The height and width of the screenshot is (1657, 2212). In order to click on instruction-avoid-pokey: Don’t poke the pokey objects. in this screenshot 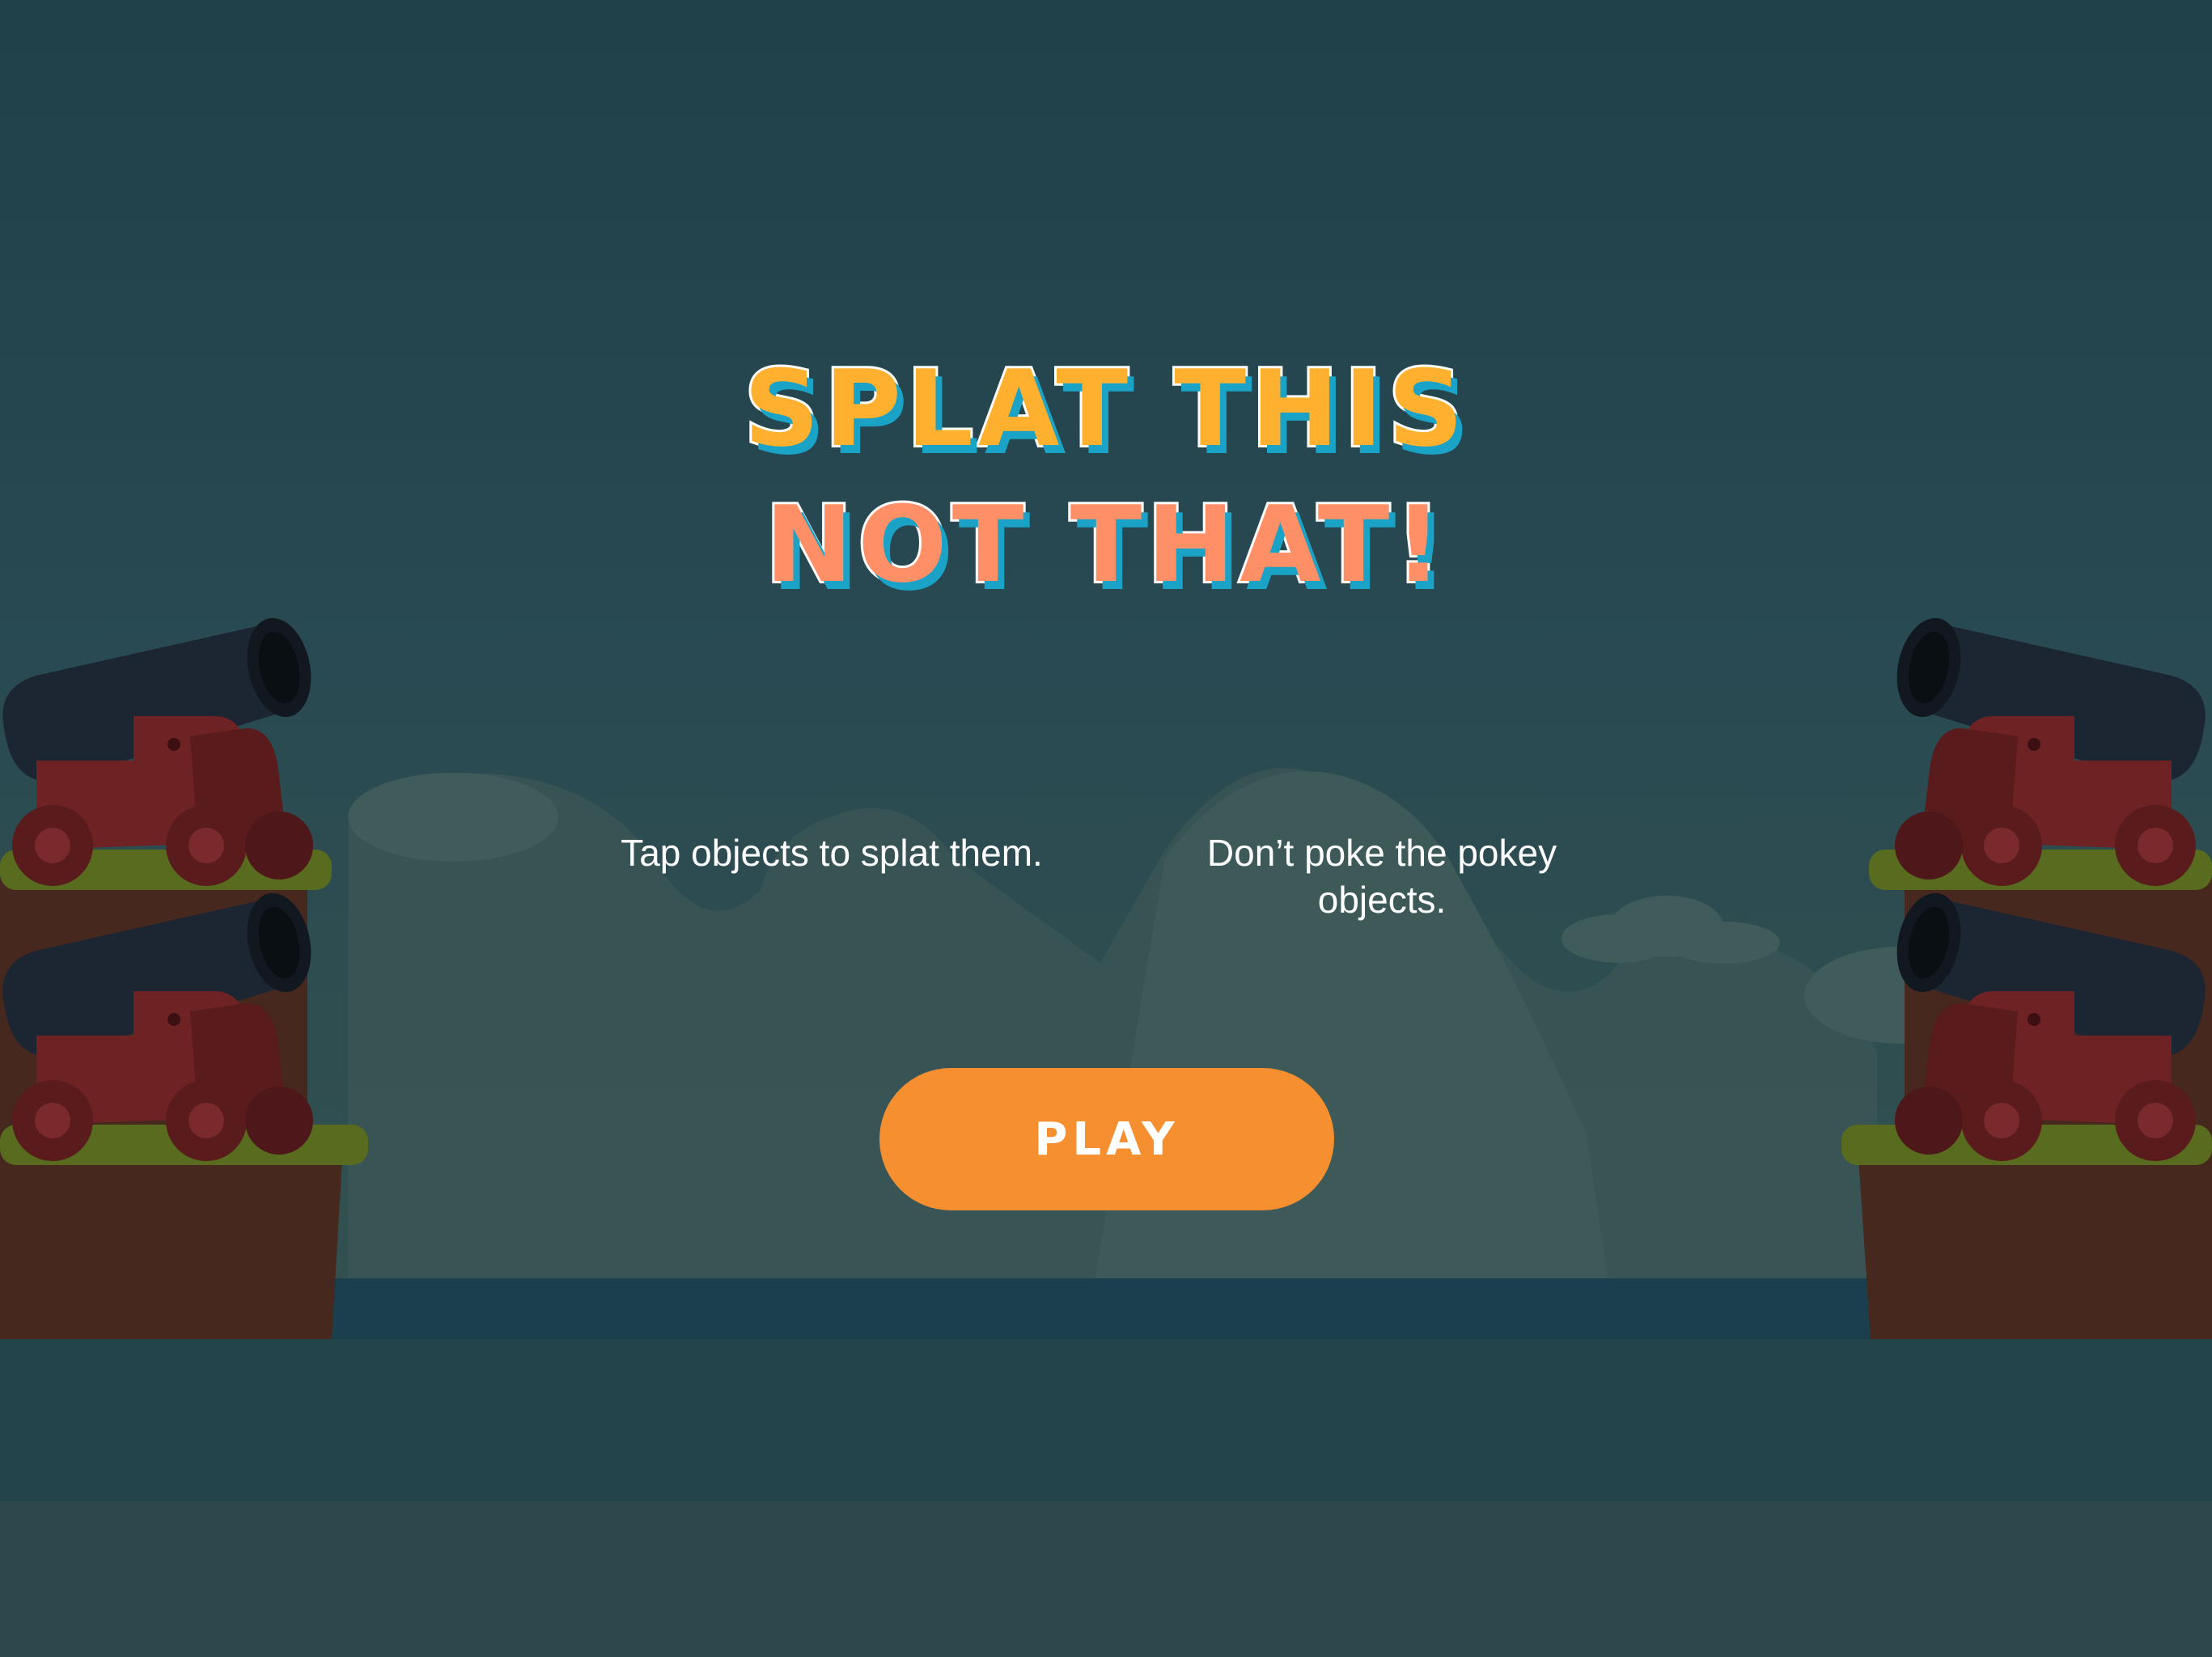, I will do `click(1381, 876)`.